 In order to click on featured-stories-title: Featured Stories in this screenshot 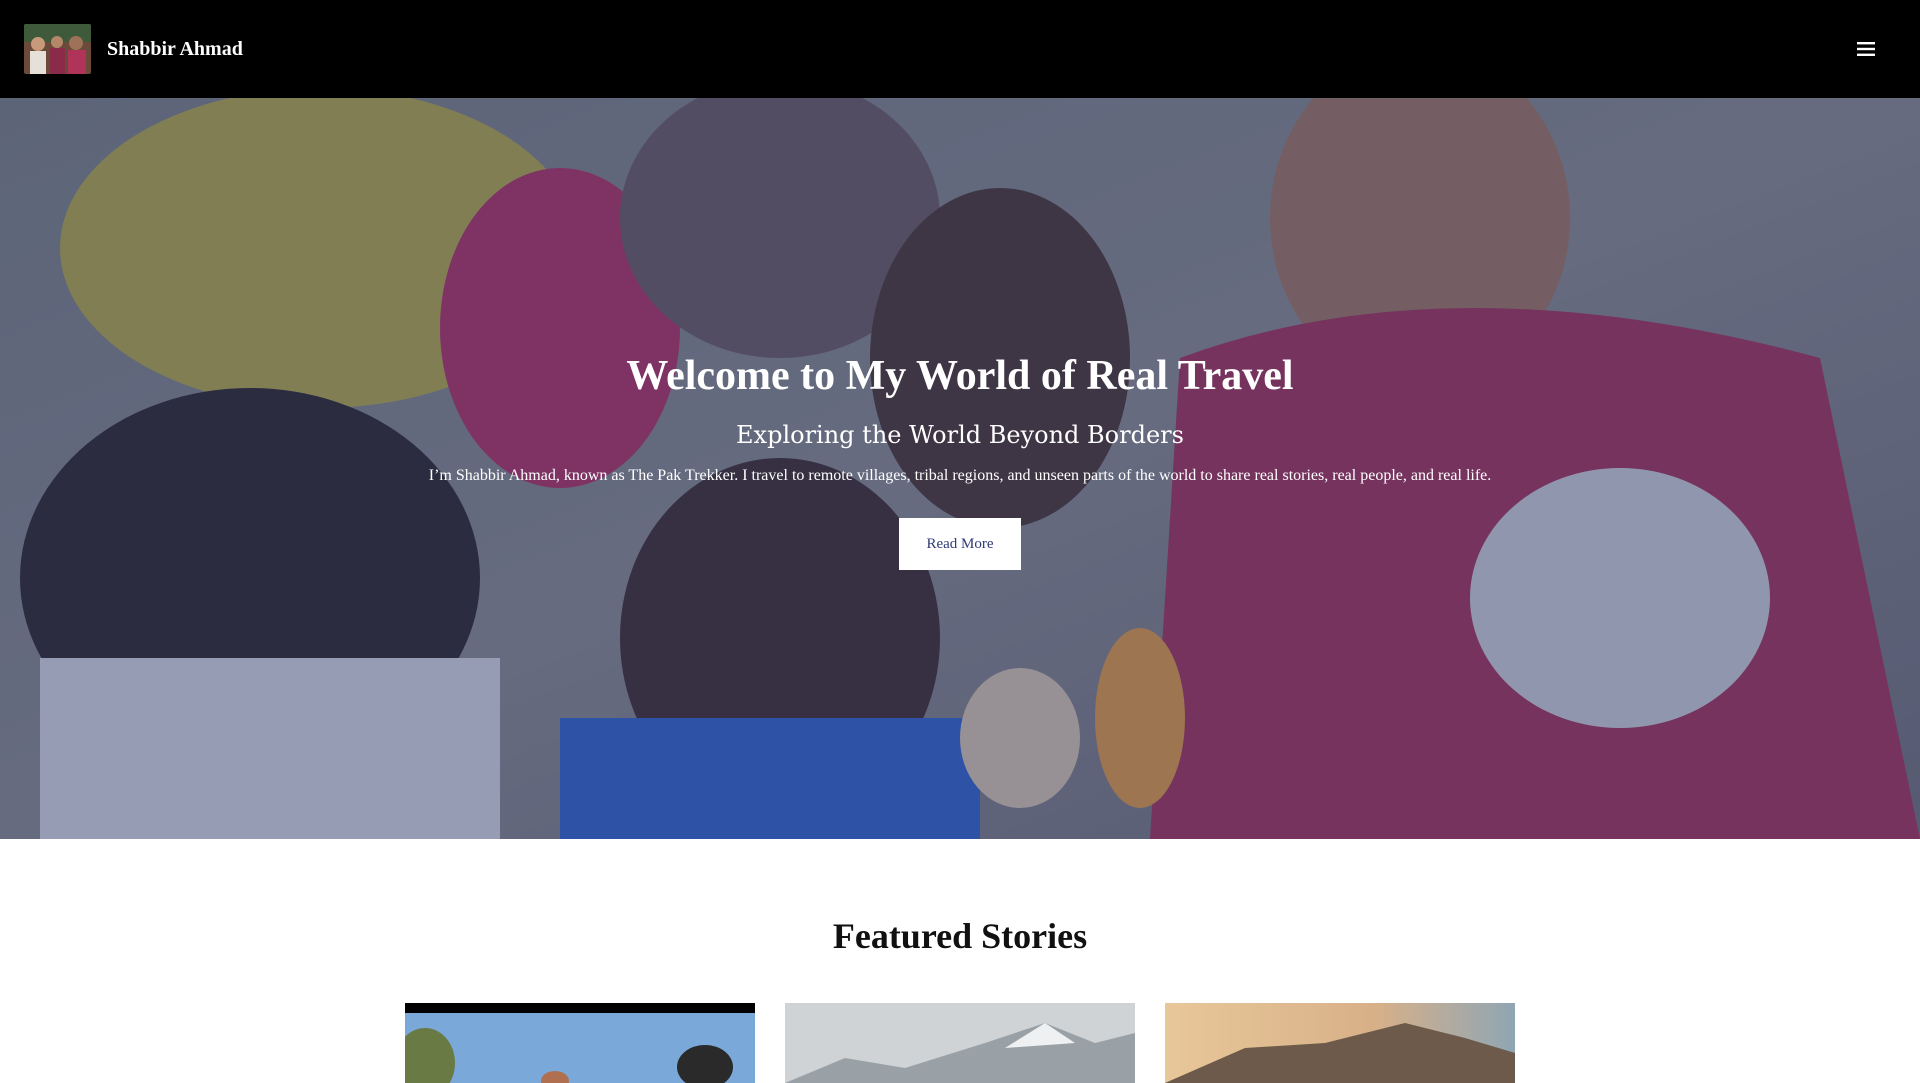, I will do `click(960, 936)`.